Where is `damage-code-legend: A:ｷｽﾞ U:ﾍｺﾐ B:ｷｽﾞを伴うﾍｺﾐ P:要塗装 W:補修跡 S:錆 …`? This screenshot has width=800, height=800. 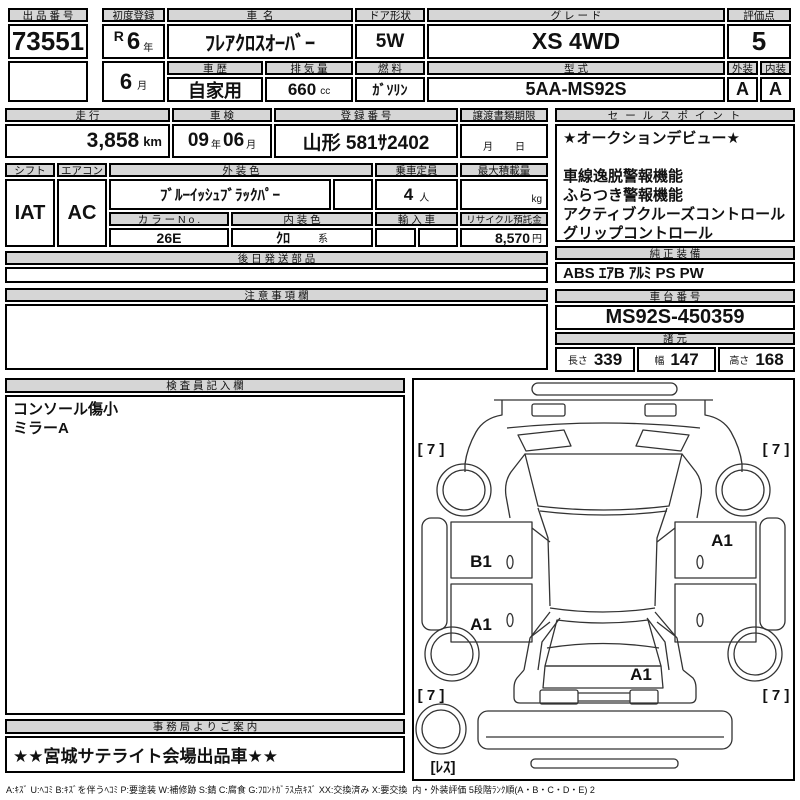 damage-code-legend: A:ｷｽﾞ U:ﾍｺﾐ B:ｷｽﾞを伴うﾍｺﾐ P:要塗装 W:補修跡 S:錆 … is located at coordinates (300, 790).